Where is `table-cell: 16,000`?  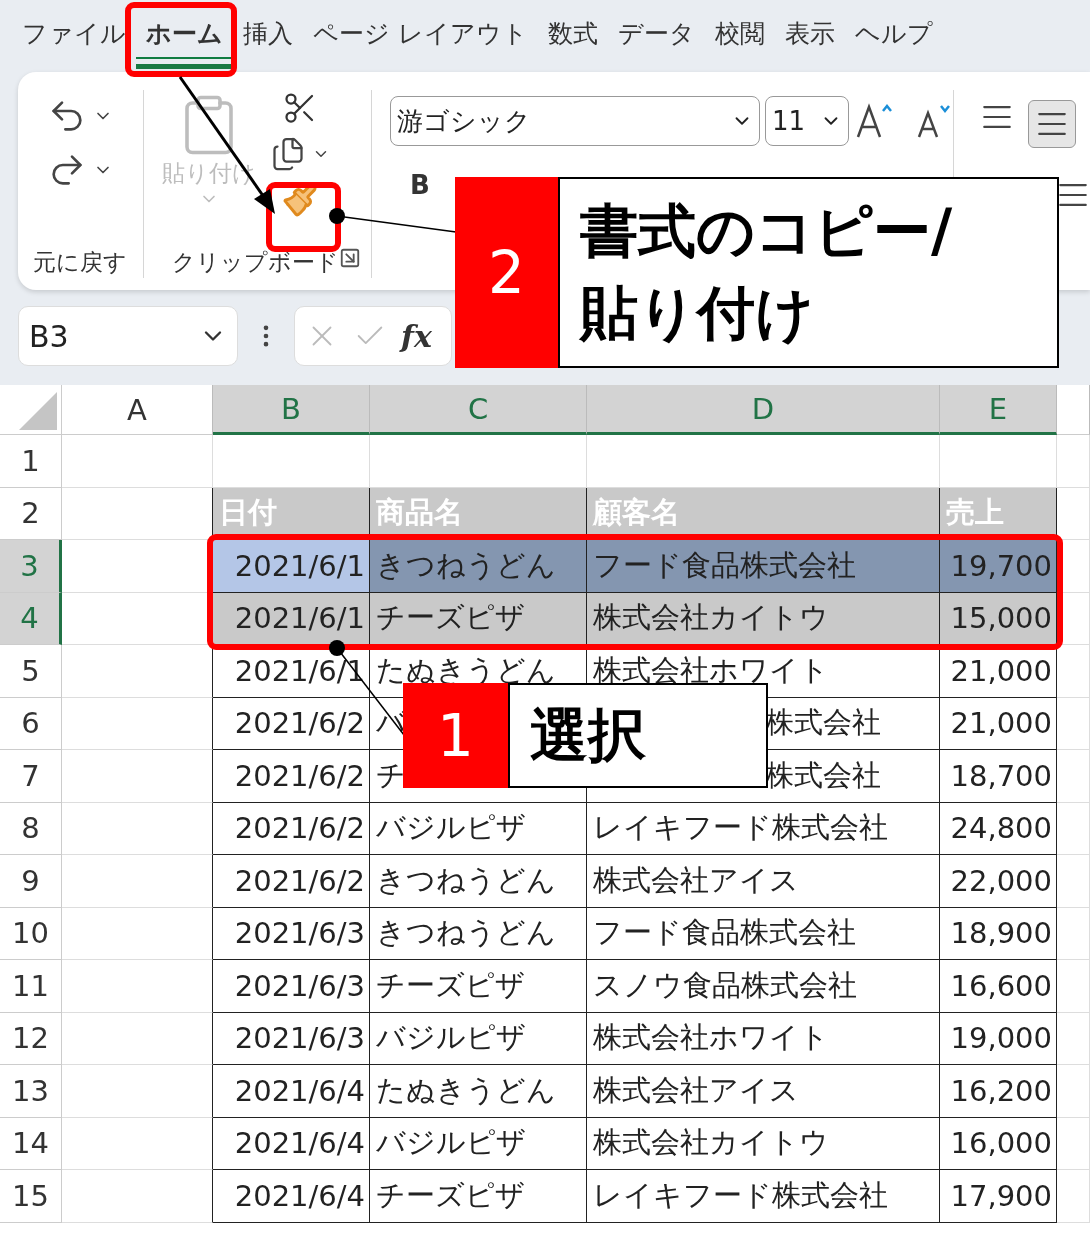
table-cell: 16,000 is located at coordinates (998, 1143).